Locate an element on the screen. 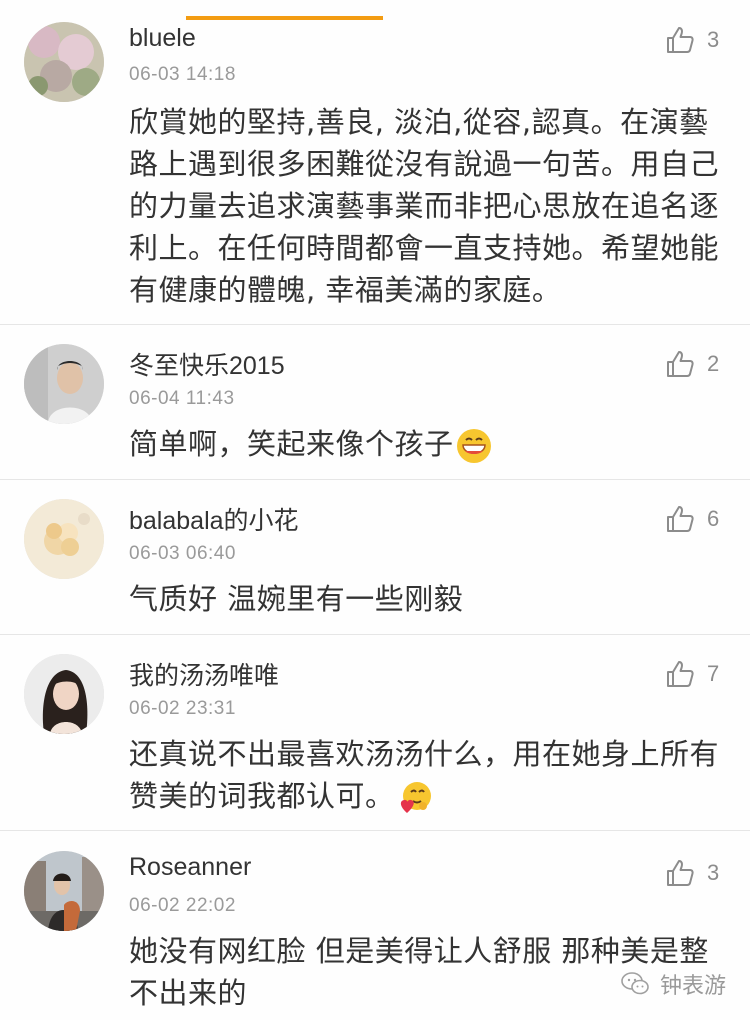 The width and height of the screenshot is (750, 1020). comment-text: 简单啊，笑起来像个孩子 is located at coordinates (424, 444).